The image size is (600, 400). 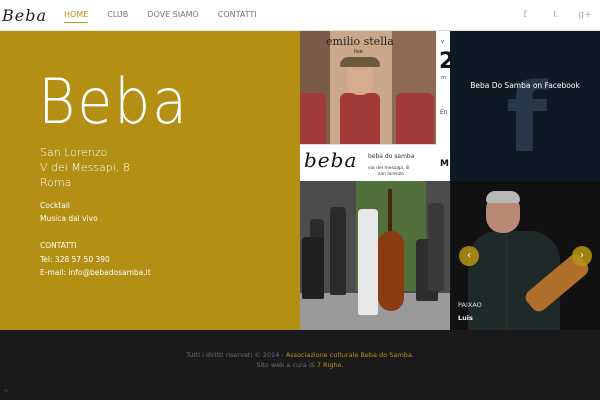 I want to click on slide-caption-name: Luis, so click(x=465, y=318).